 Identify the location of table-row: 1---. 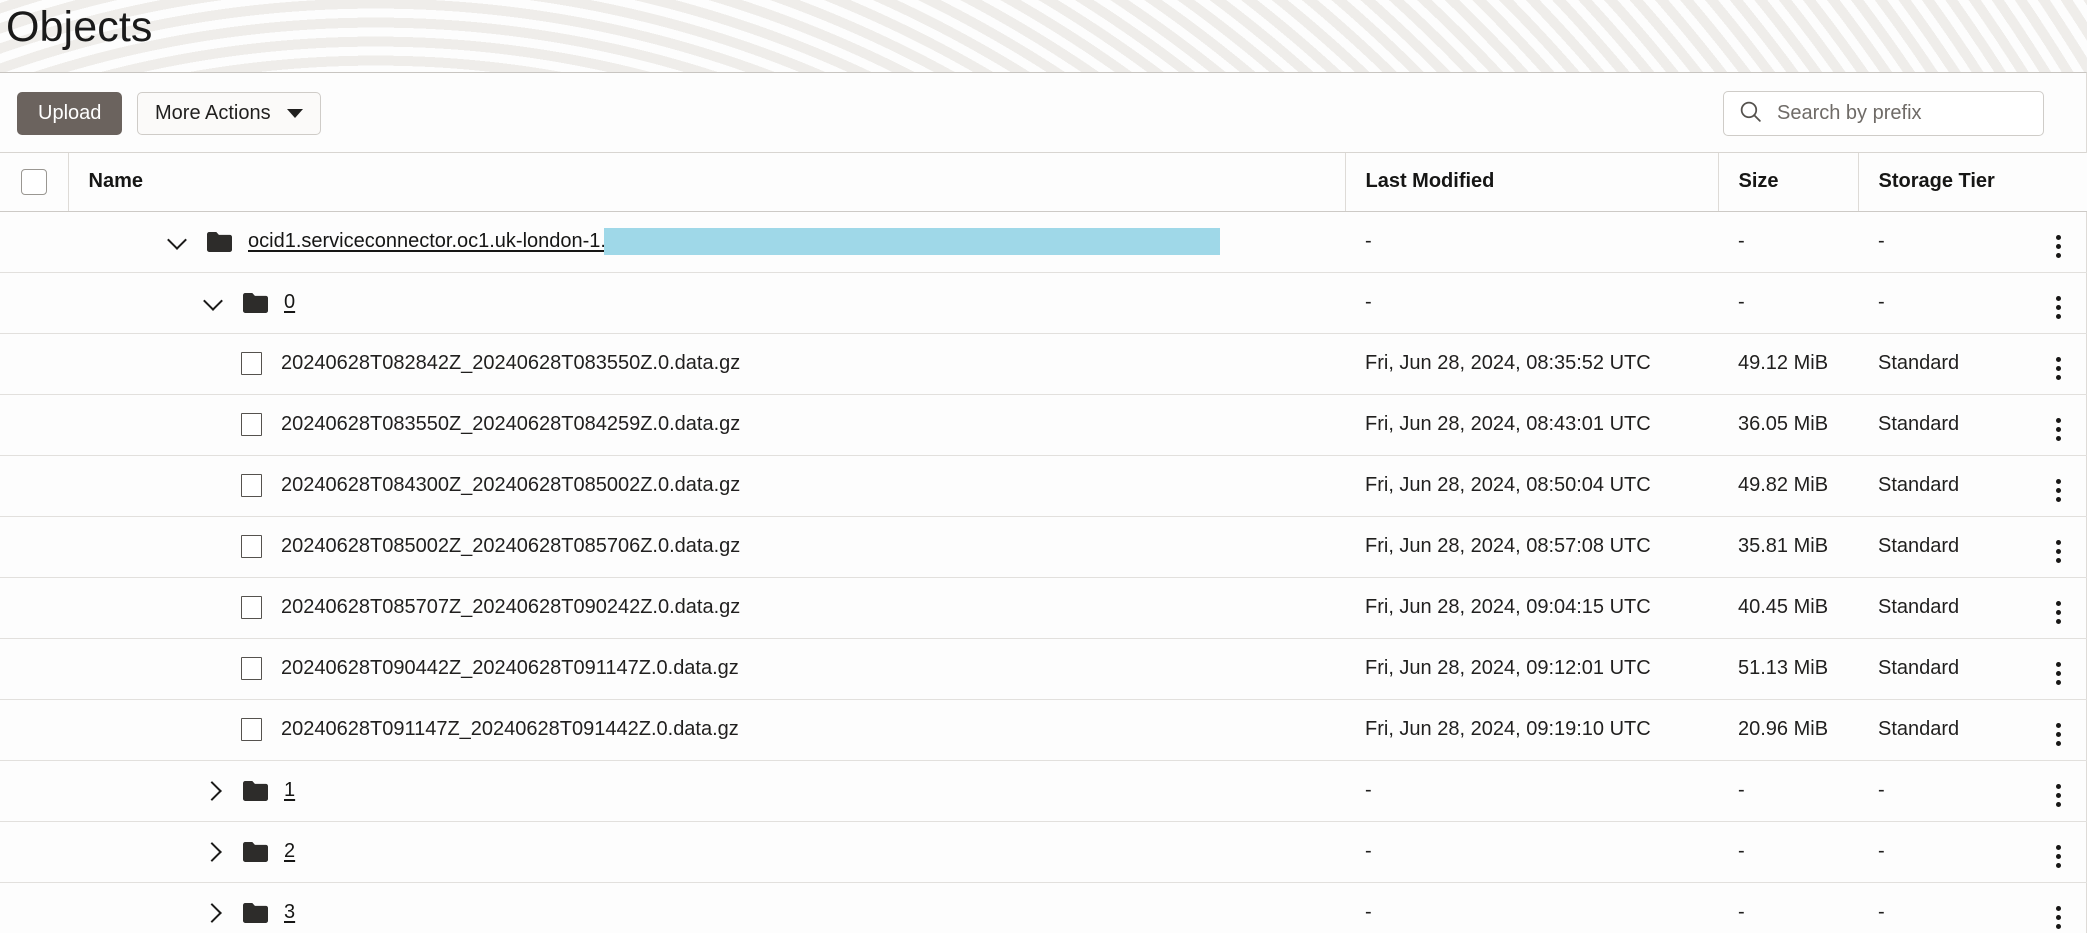
(1043, 791).